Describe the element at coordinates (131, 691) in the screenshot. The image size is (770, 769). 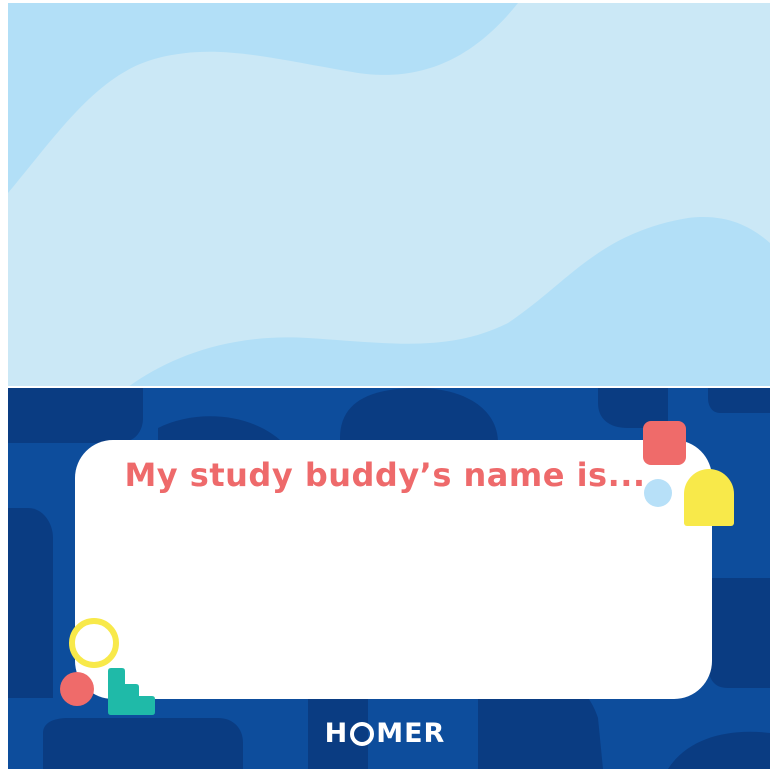
I see `teal-steps-icon` at that location.